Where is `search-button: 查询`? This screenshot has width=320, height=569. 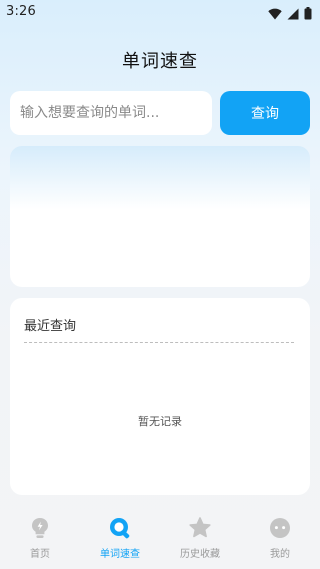
search-button: 查询 is located at coordinates (265, 113).